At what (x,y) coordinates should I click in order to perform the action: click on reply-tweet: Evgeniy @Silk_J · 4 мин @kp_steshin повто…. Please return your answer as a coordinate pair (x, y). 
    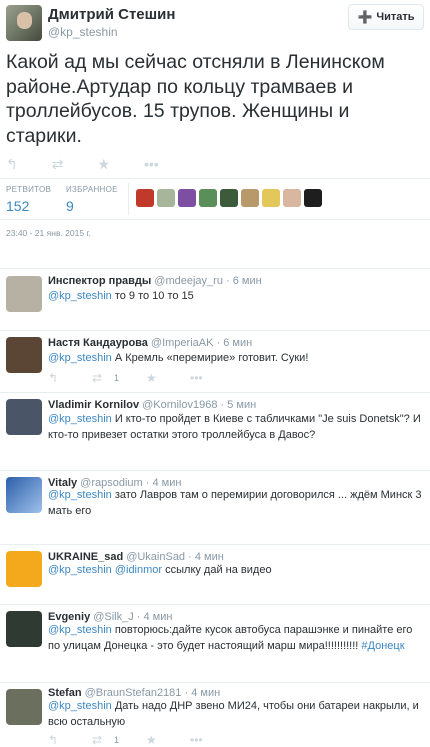
    Looking at the image, I should click on (215, 642).